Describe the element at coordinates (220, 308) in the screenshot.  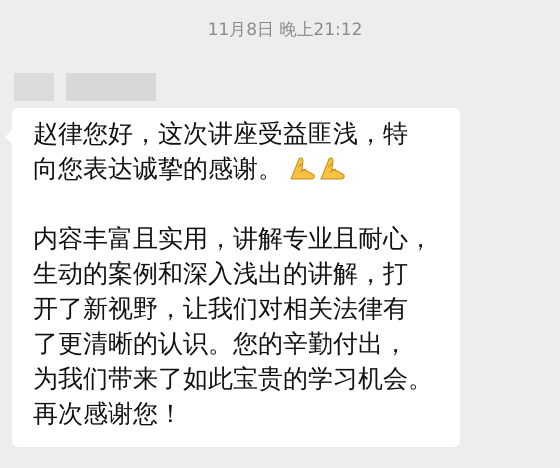
I see `message-text: 开了新视野，让我们对相关法律有` at that location.